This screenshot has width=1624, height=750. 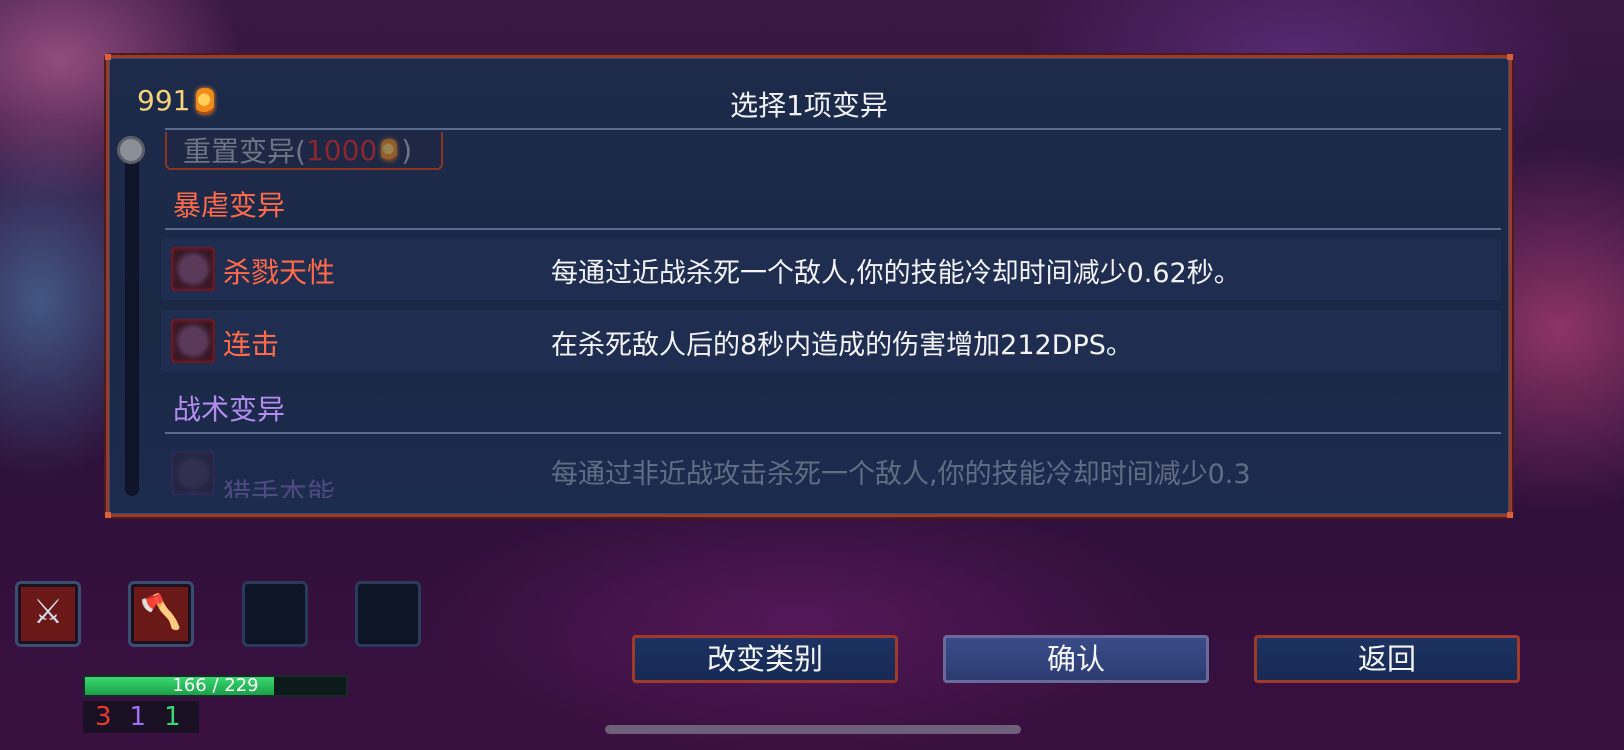 I want to click on mutation-name: 猎手本能, so click(x=279, y=487).